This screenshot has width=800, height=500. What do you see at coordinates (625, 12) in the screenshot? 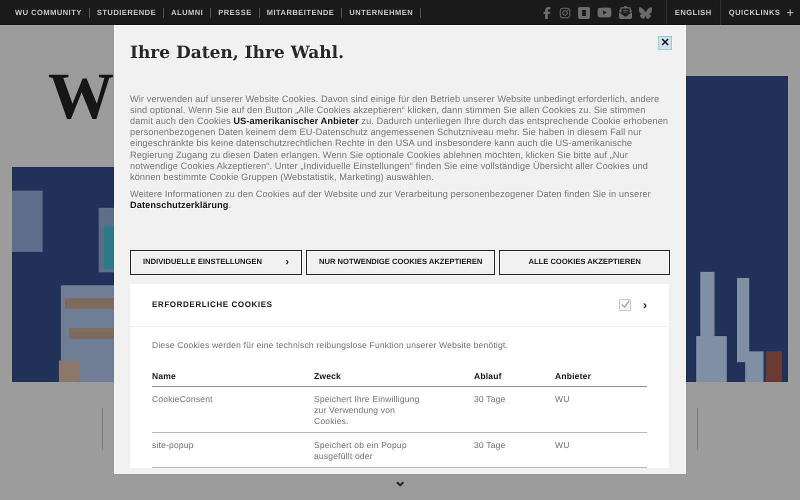
I see `mail-icon` at bounding box center [625, 12].